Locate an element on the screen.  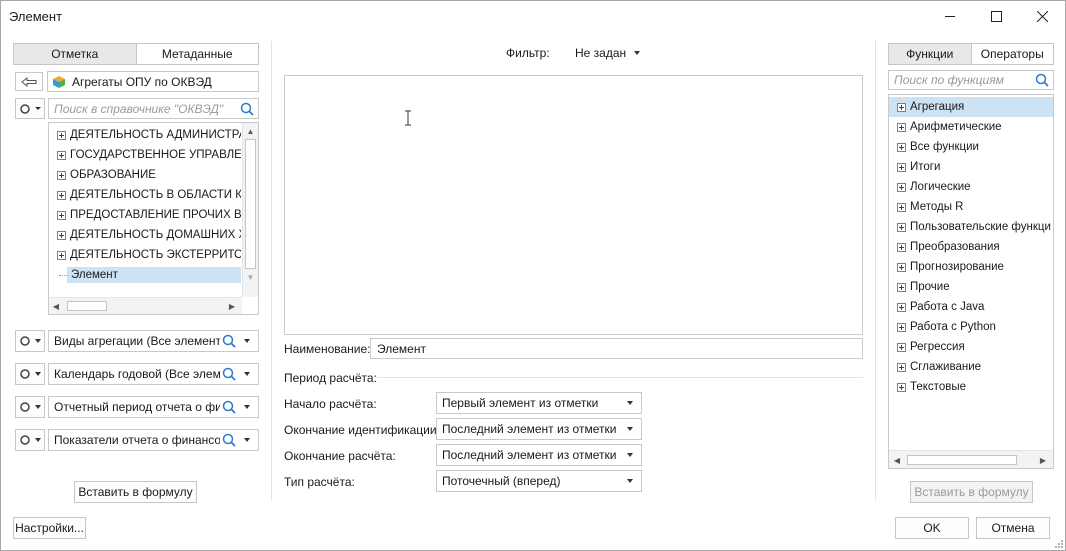
function-group: Арифметические is located at coordinates (971, 127).